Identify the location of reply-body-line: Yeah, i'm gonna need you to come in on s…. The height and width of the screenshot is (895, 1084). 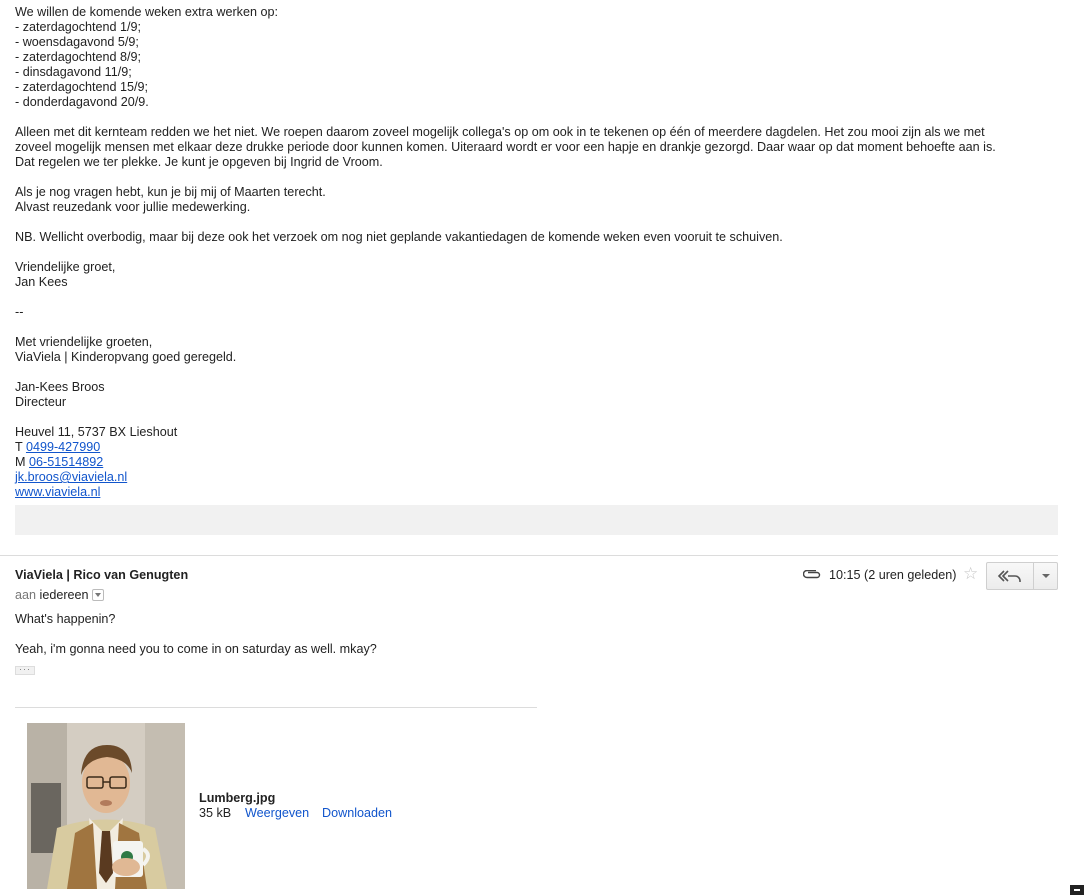
(196, 649).